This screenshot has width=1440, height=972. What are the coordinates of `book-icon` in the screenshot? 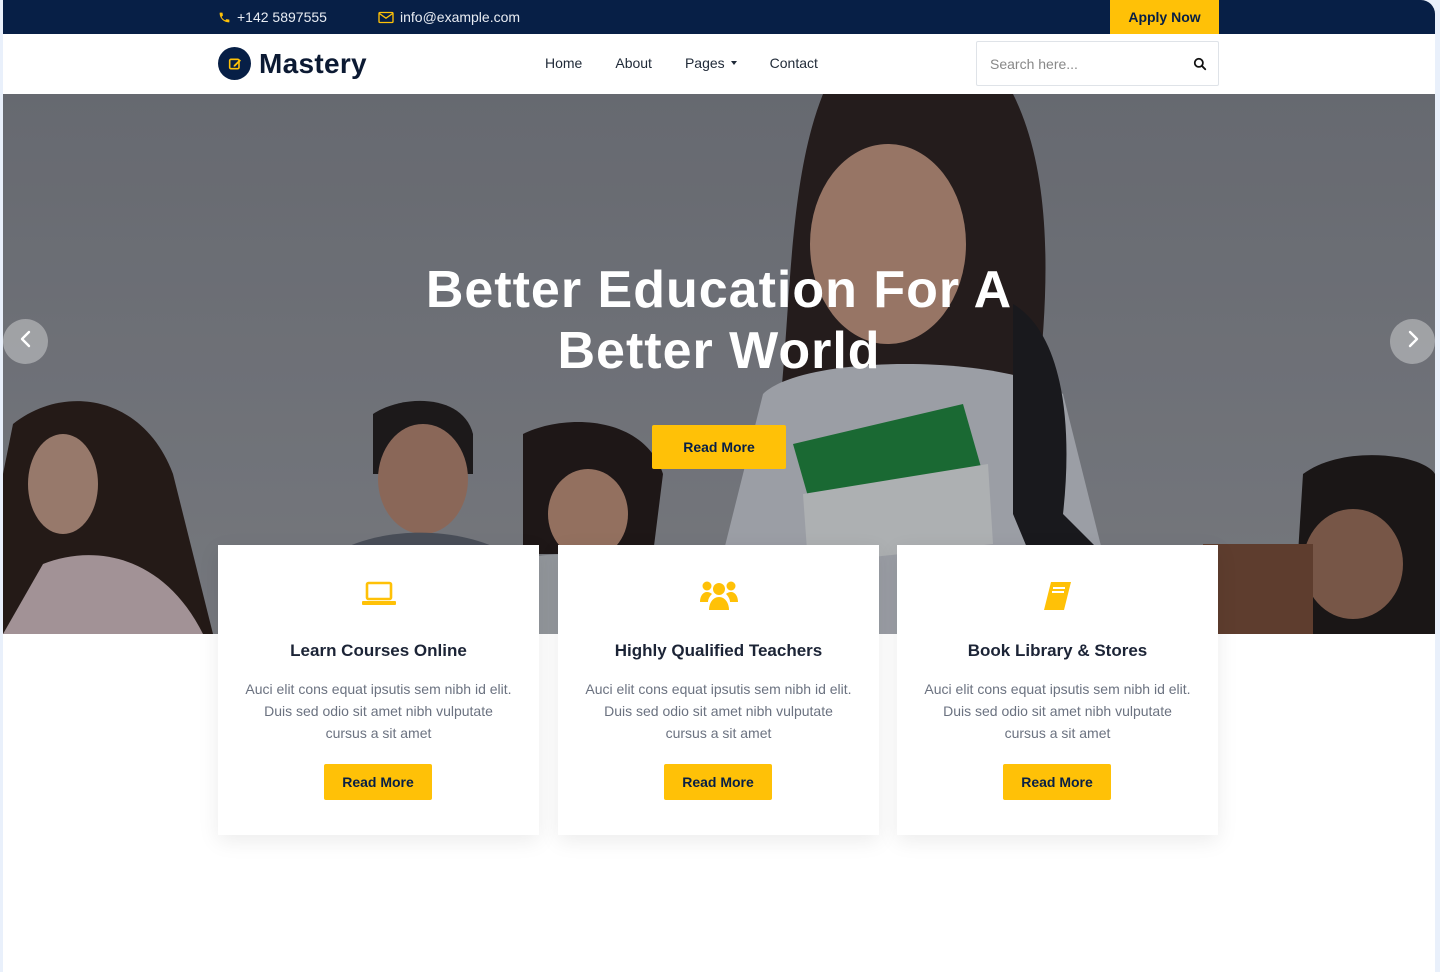 It's located at (1057, 596).